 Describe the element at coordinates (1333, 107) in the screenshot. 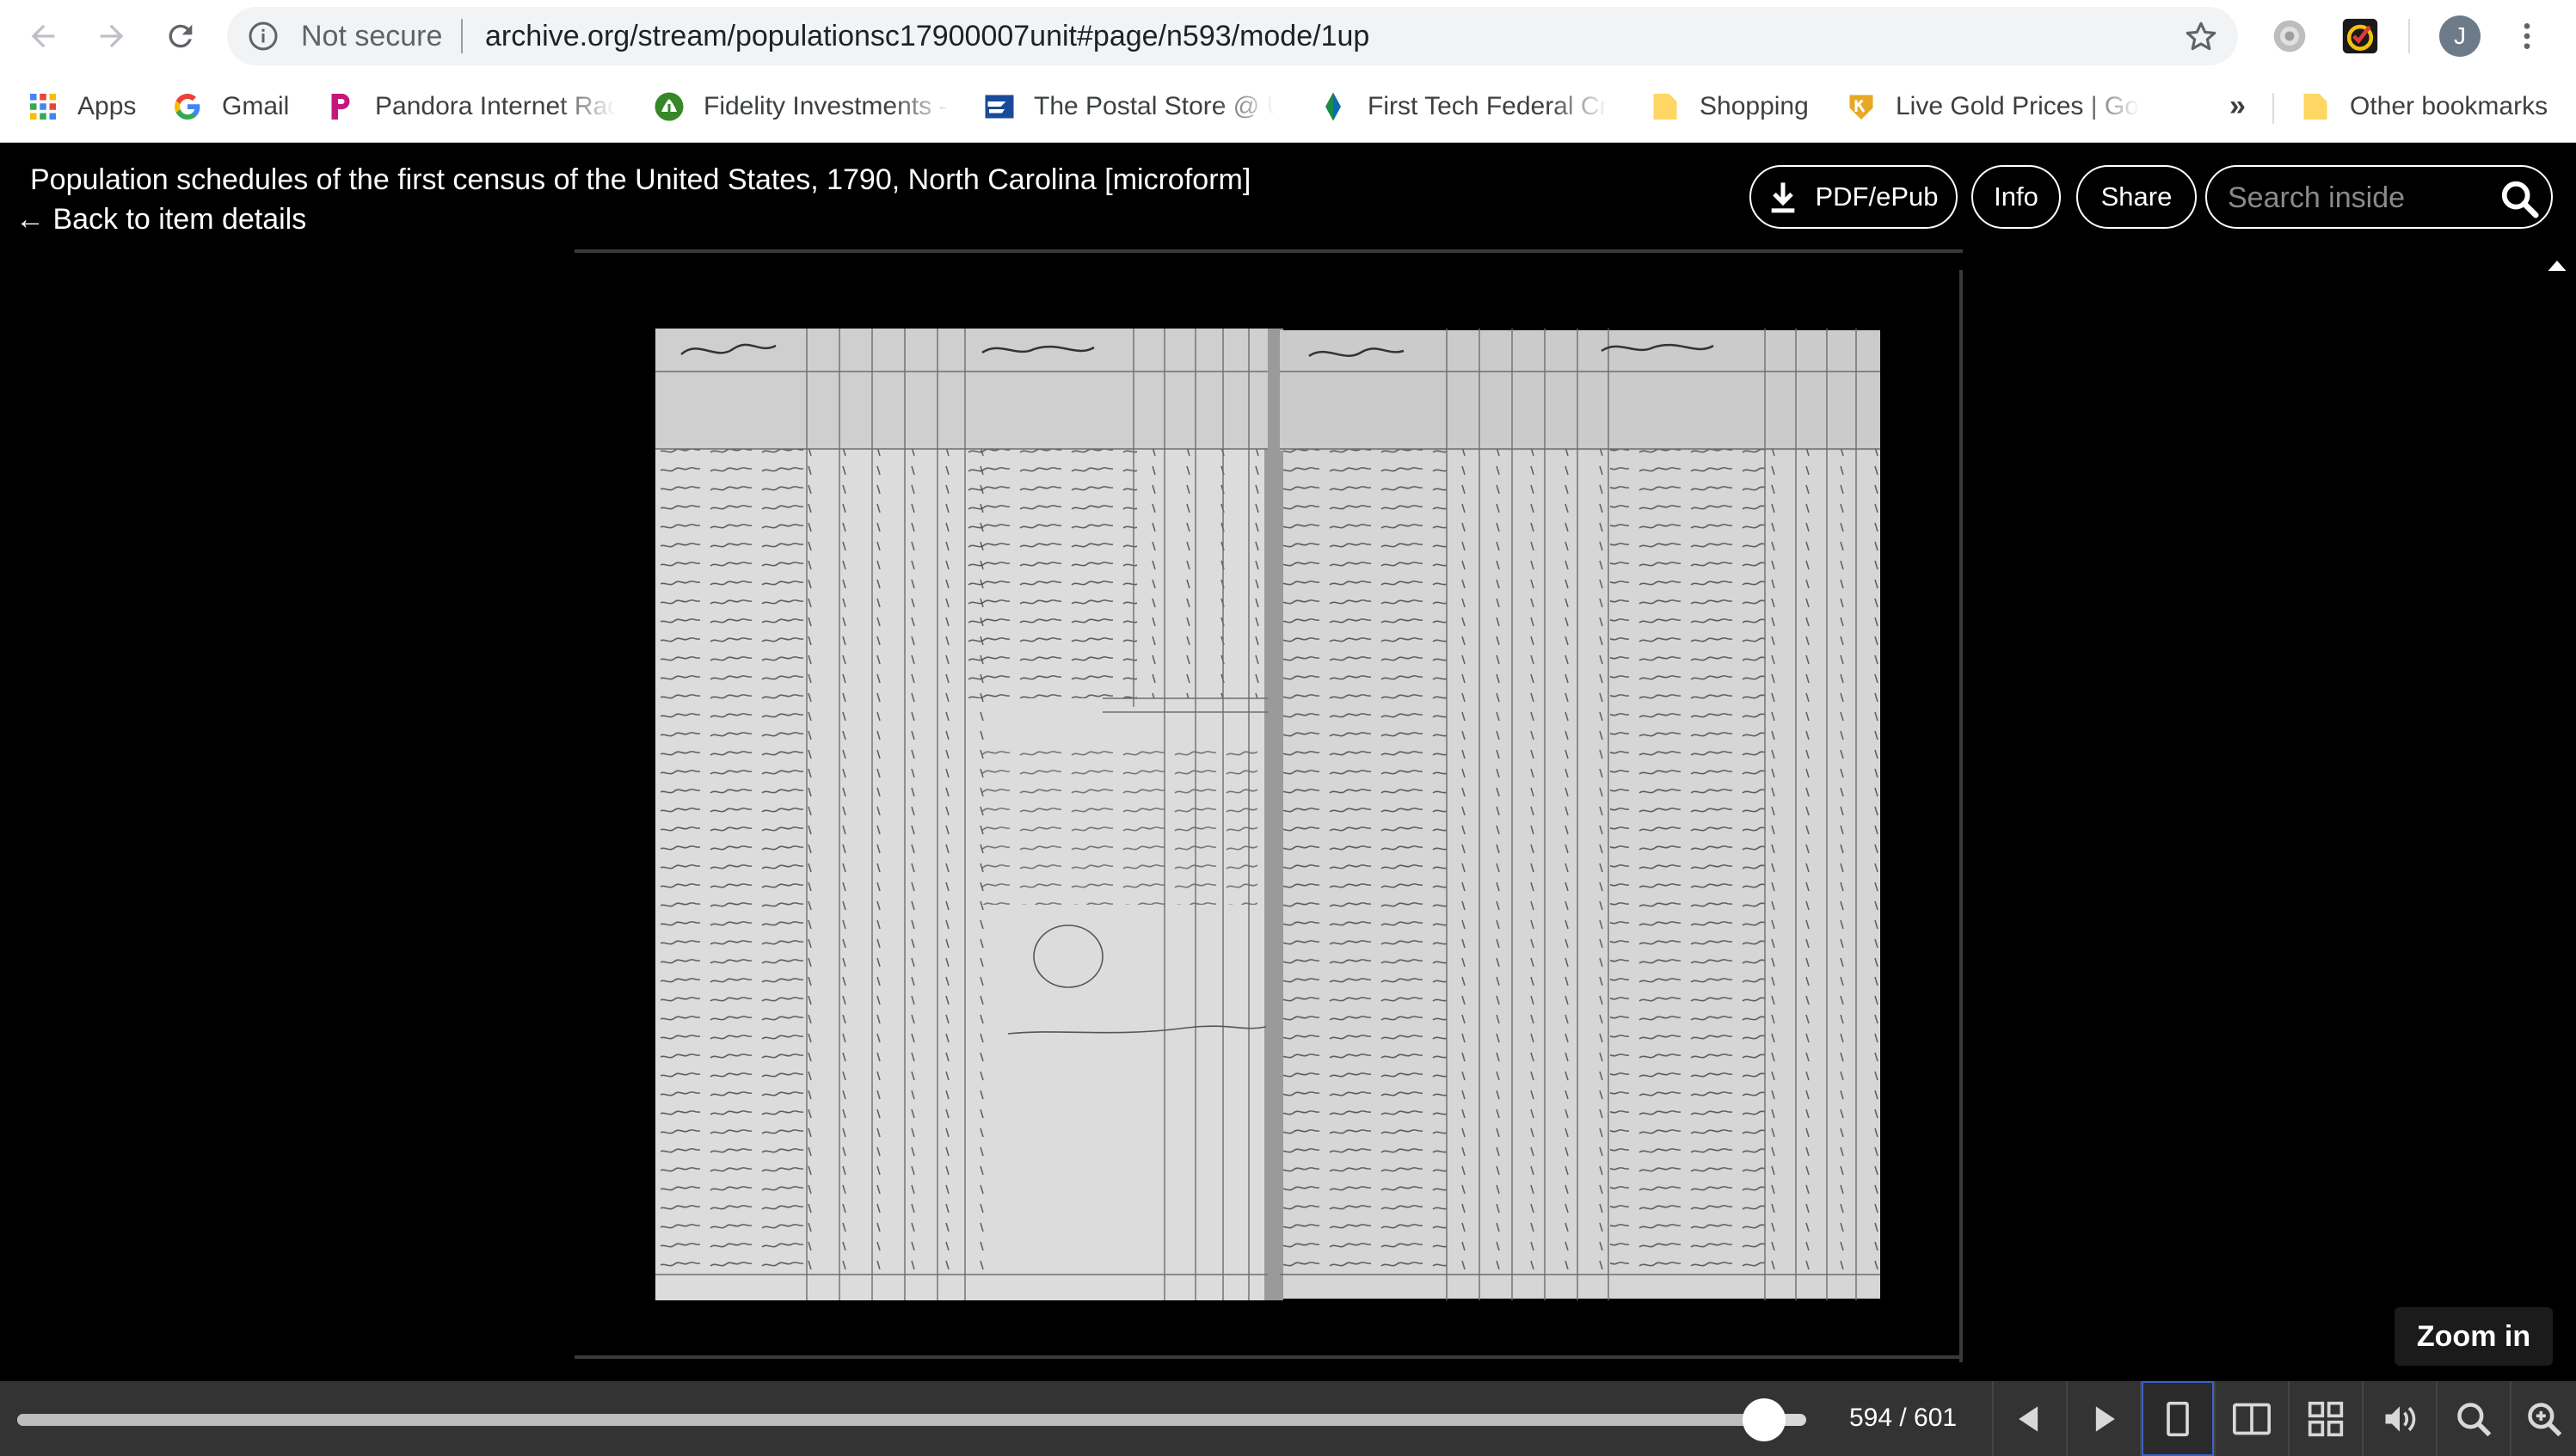

I see `firsttech-icon` at that location.